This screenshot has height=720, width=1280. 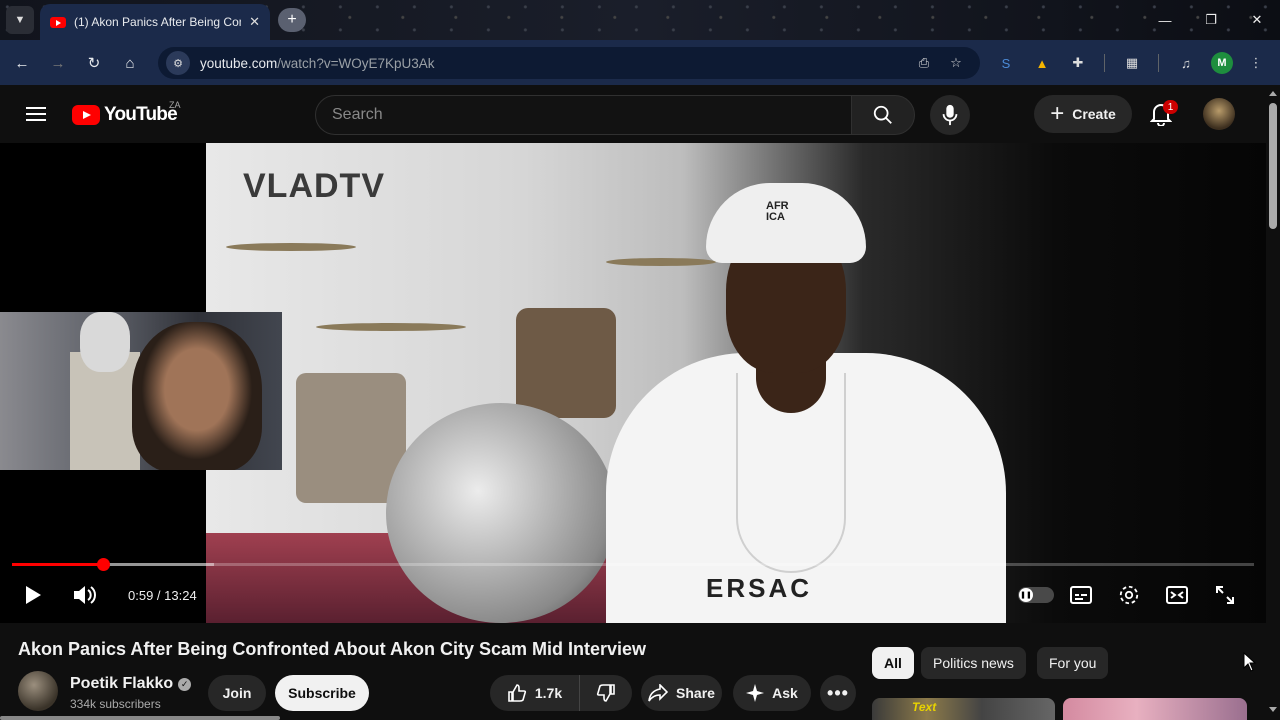 What do you see at coordinates (115, 704) in the screenshot?
I see `subscriber-count: 334k subscribers` at bounding box center [115, 704].